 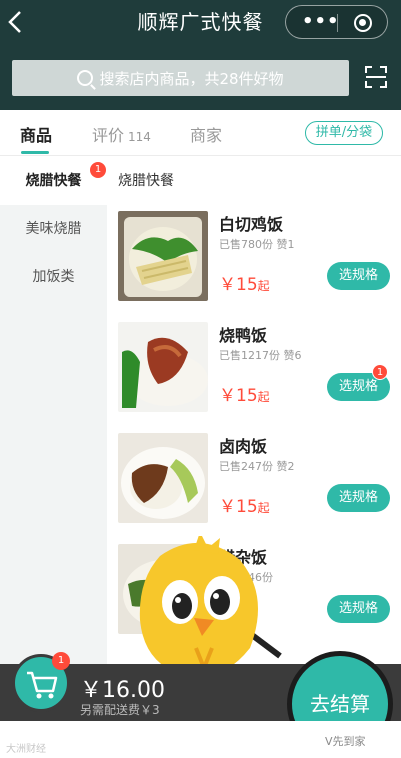 I want to click on cart-total: ￥16.00, so click(x=122, y=690).